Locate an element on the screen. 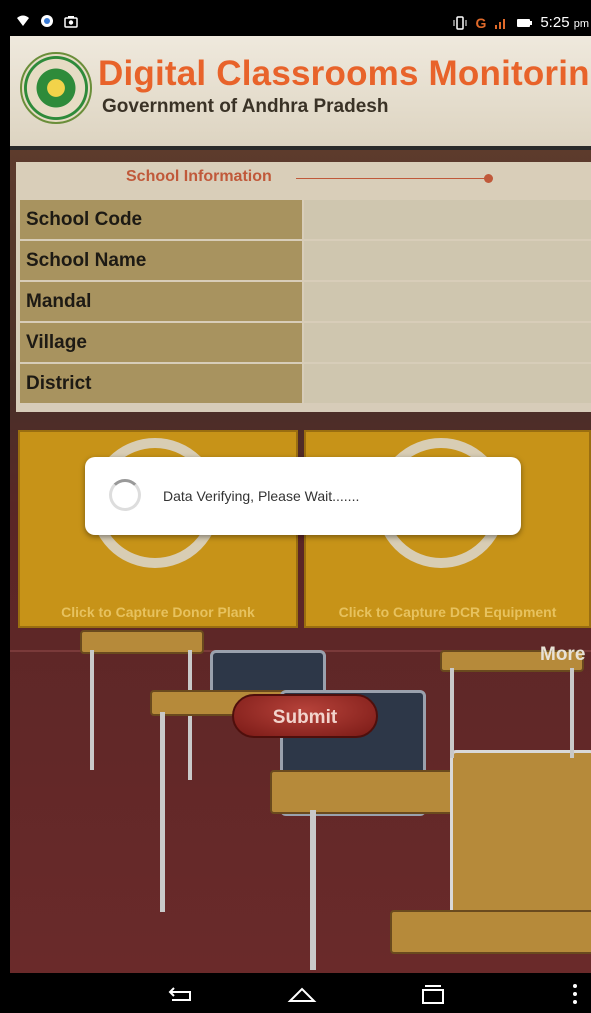 The width and height of the screenshot is (591, 1013). vibrate-icon is located at coordinates (460, 22).